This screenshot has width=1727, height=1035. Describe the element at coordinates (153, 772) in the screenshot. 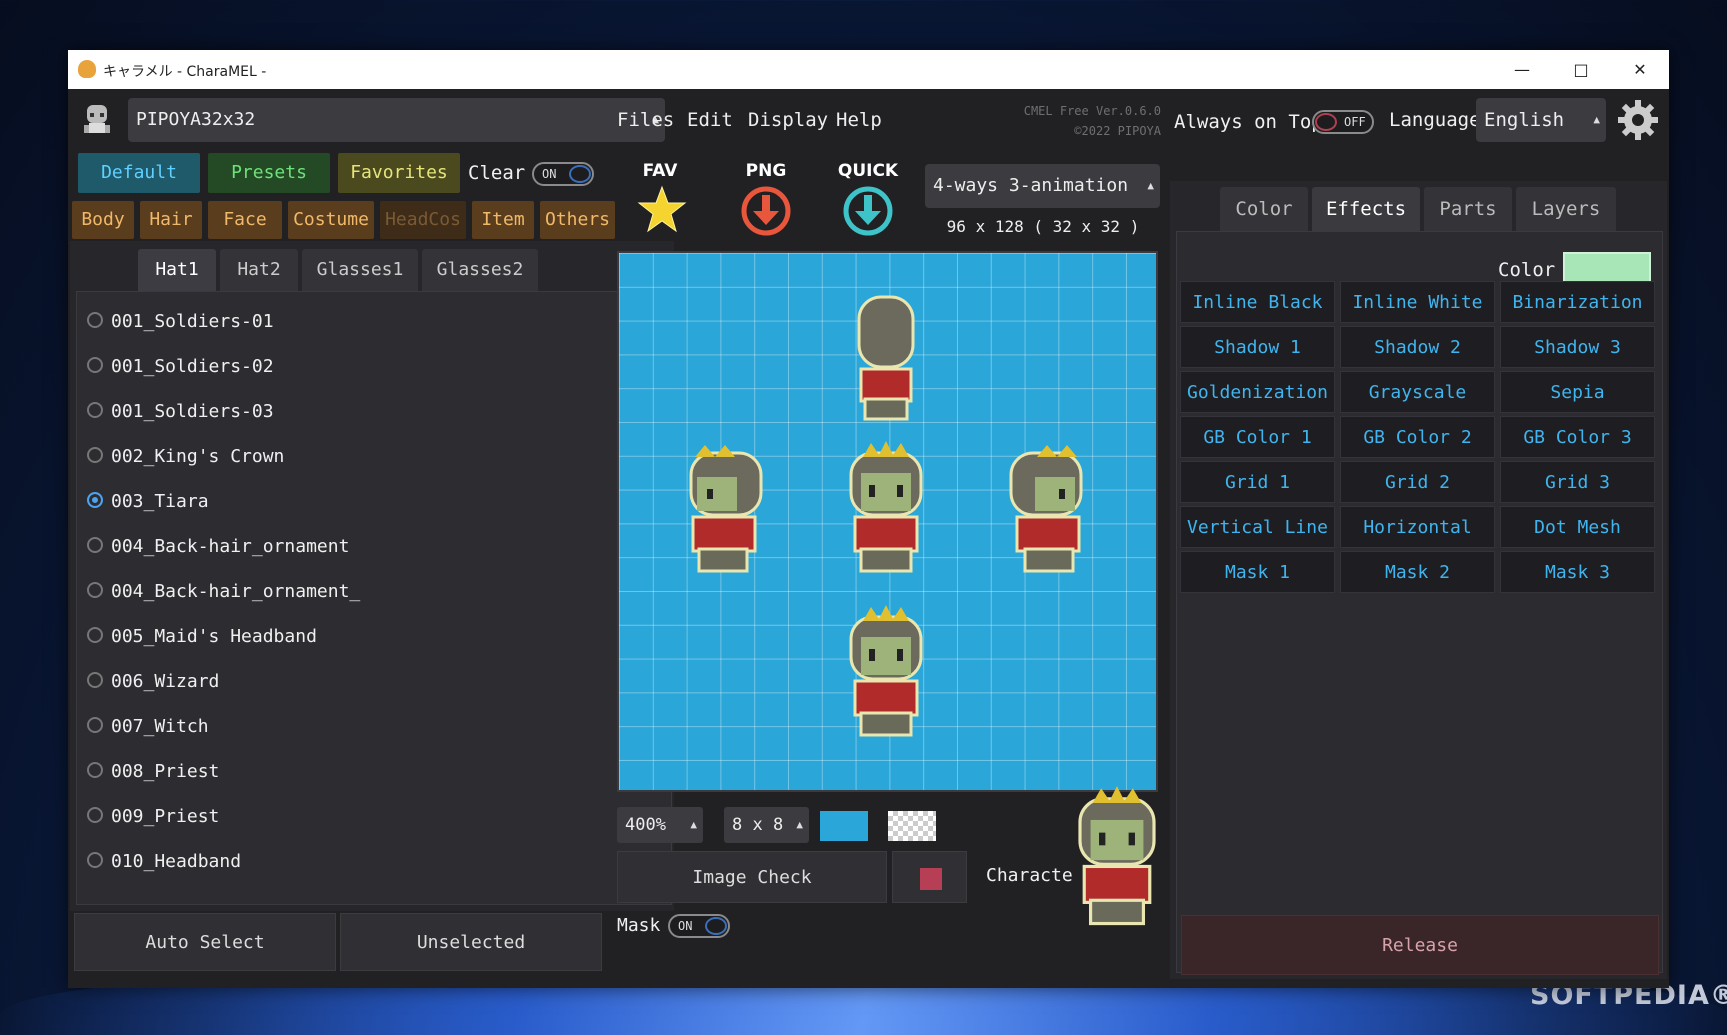

I see `list-item: 008_Priest` at that location.